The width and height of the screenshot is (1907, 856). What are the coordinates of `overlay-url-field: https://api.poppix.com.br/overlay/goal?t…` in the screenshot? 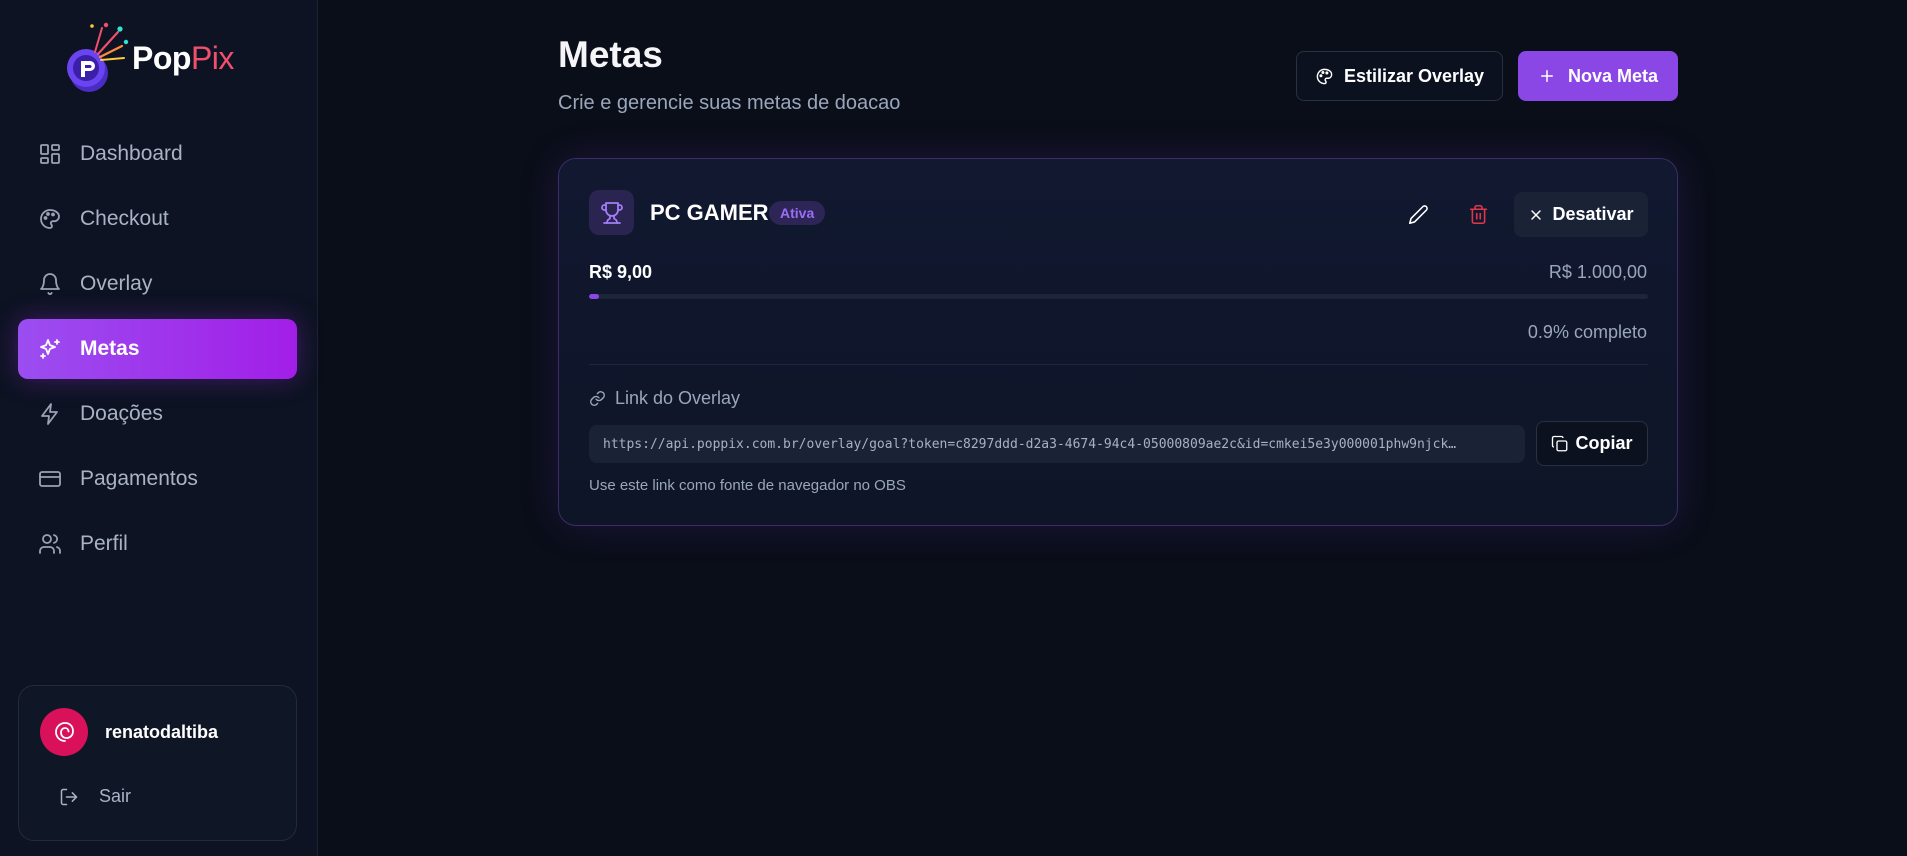 It's located at (1057, 444).